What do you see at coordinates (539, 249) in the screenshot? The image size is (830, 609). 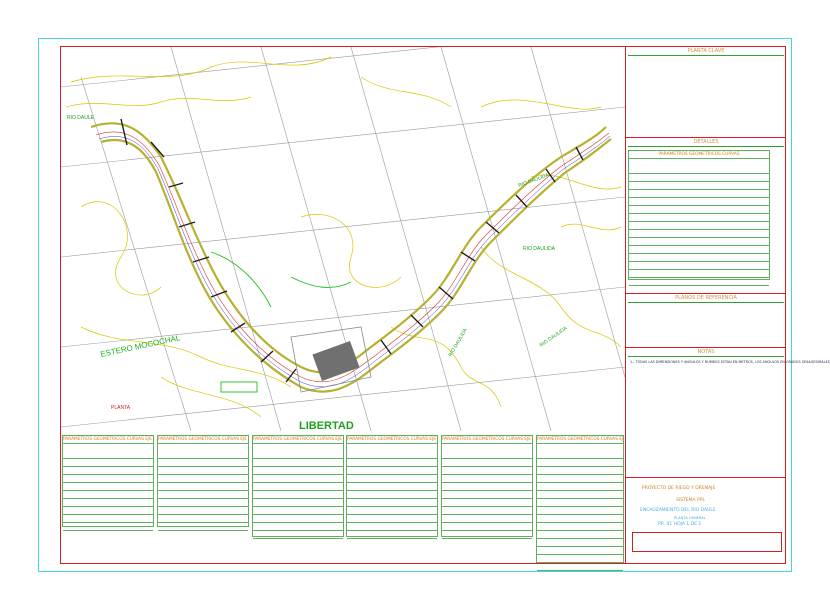 I see `river-label-2: RIO DAULIDA` at bounding box center [539, 249].